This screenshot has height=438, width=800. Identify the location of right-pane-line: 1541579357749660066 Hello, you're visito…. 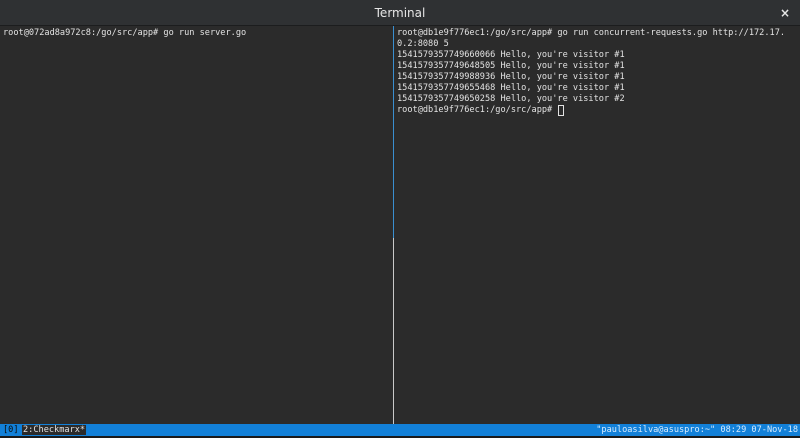
(511, 55).